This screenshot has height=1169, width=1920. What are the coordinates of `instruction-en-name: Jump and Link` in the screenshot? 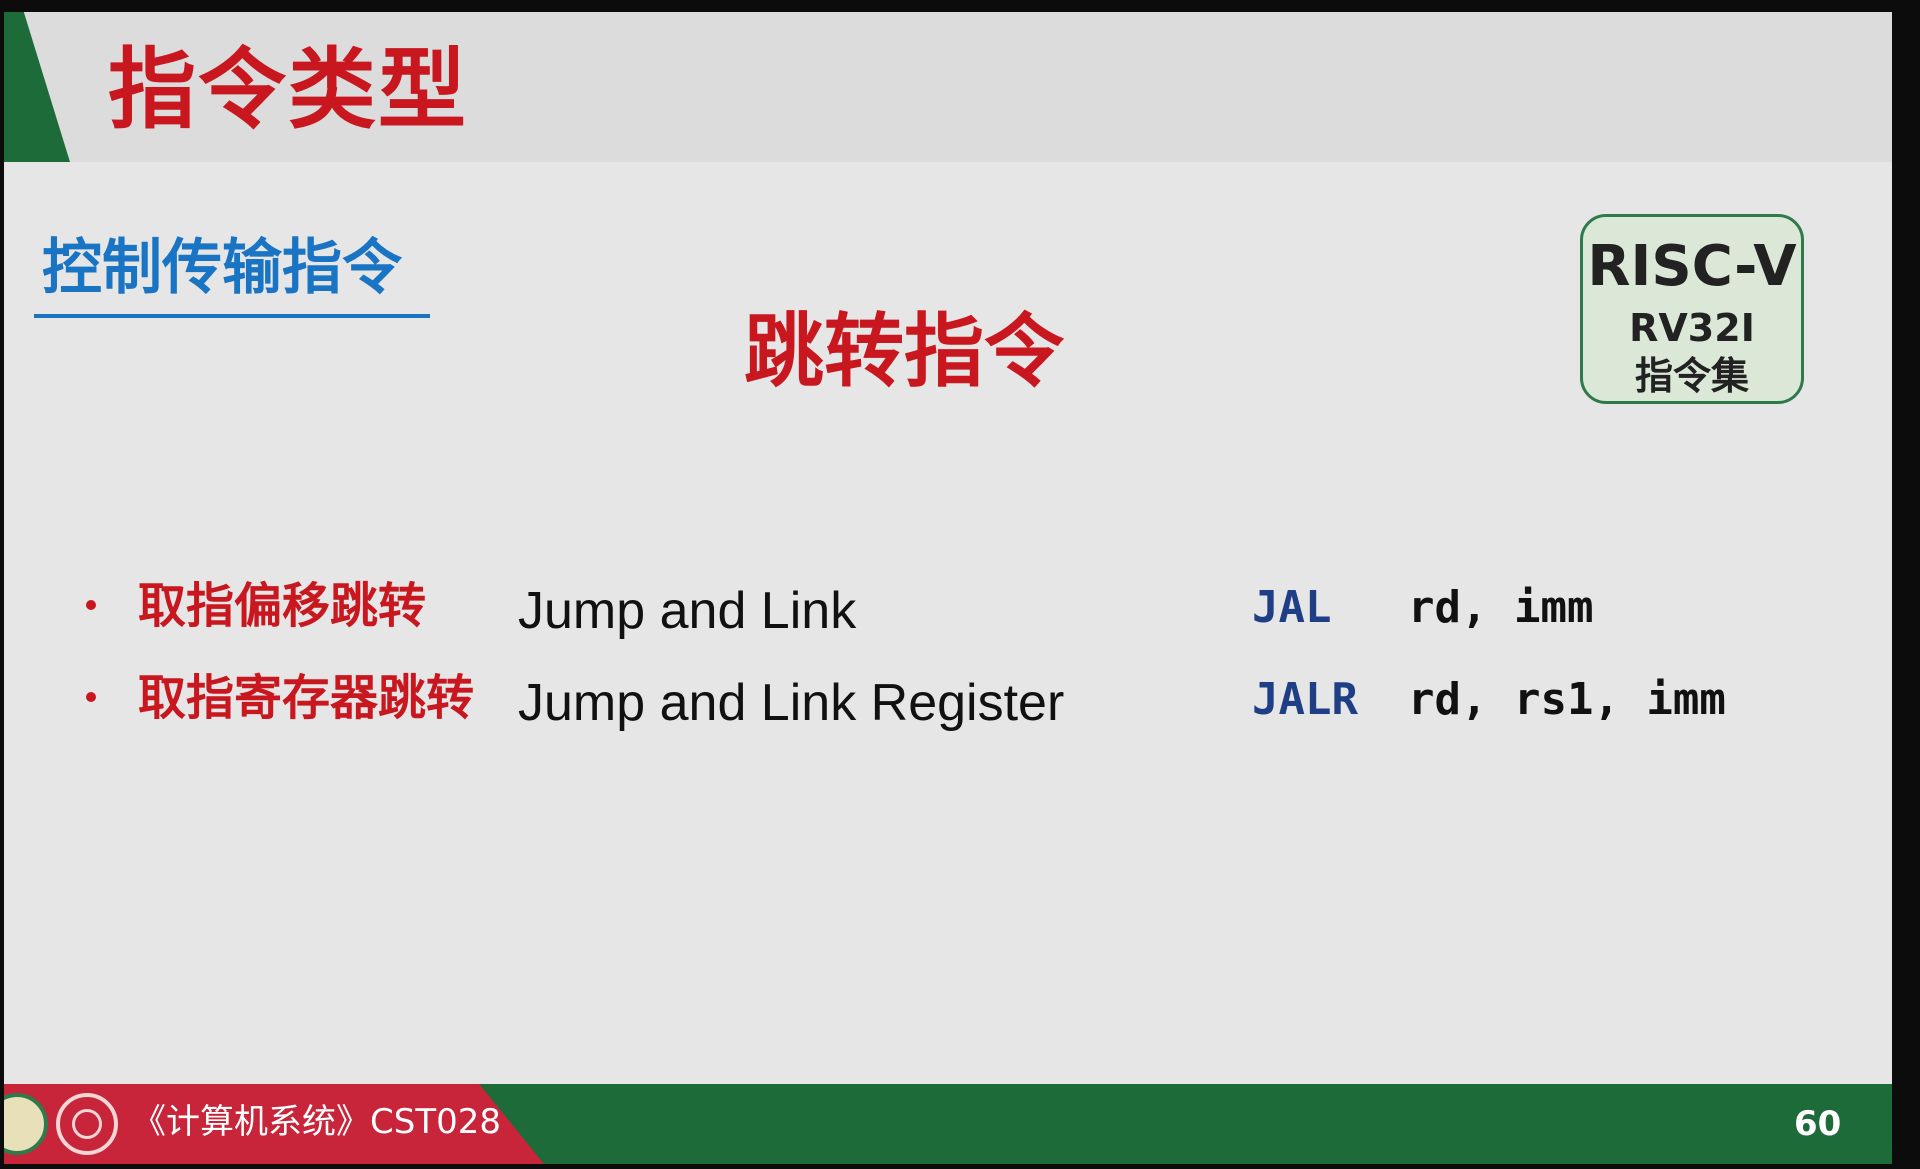 It's located at (687, 611).